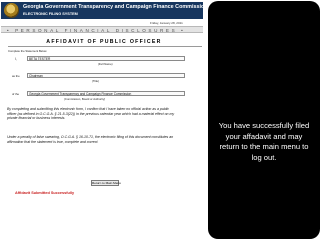 This screenshot has height=240, width=320. I want to click on name-prefix: I,, so click(16, 59).